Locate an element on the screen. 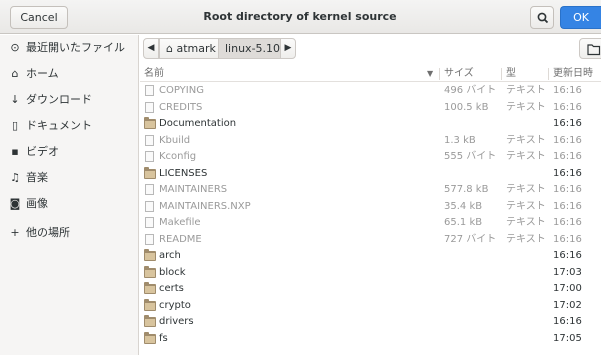 Image resolution: width=601 pixels, height=355 pixels. file-size: 496 バイト is located at coordinates (470, 90).